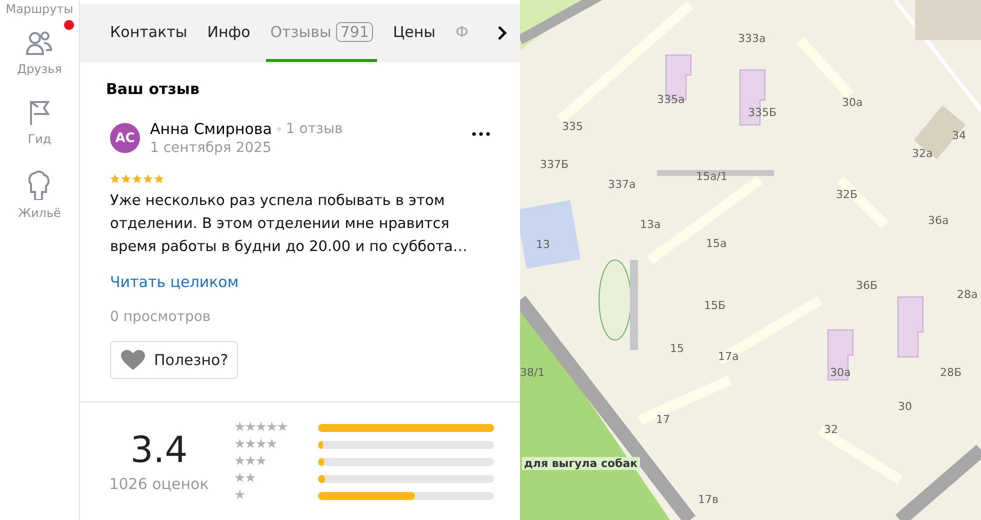 This screenshot has width=981, height=520. I want to click on helpful-button: Полезно?, so click(174, 360).